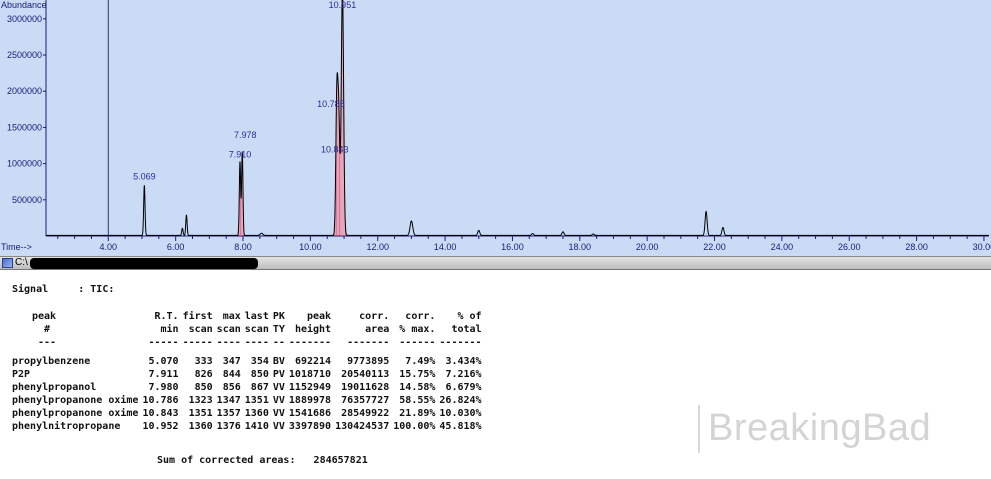 This screenshot has width=991, height=479. What do you see at coordinates (714, 247) in the screenshot?
I see `x-tick-label: 22.00` at bounding box center [714, 247].